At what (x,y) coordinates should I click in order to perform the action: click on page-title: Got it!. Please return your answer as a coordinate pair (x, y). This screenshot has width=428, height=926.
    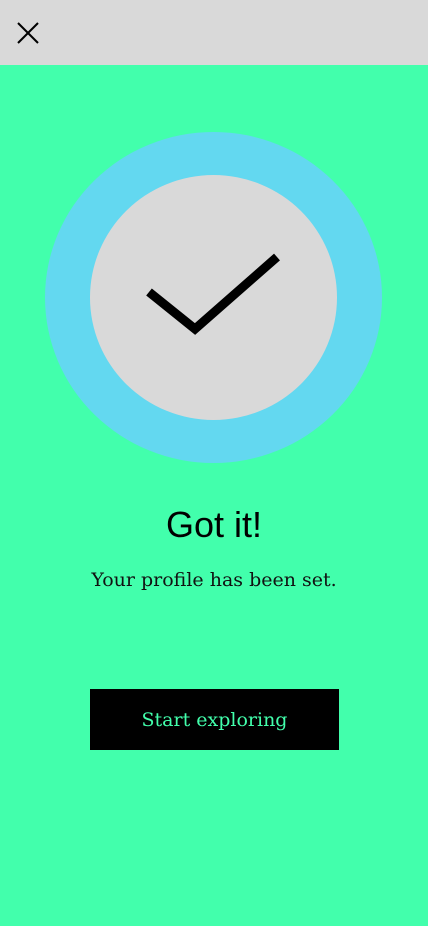
    Looking at the image, I should click on (214, 524).